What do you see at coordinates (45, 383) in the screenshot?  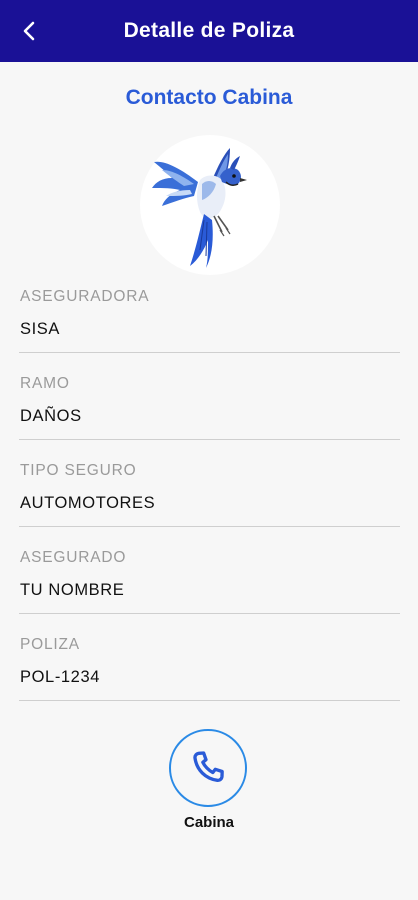 I see `field-label: RAMO` at bounding box center [45, 383].